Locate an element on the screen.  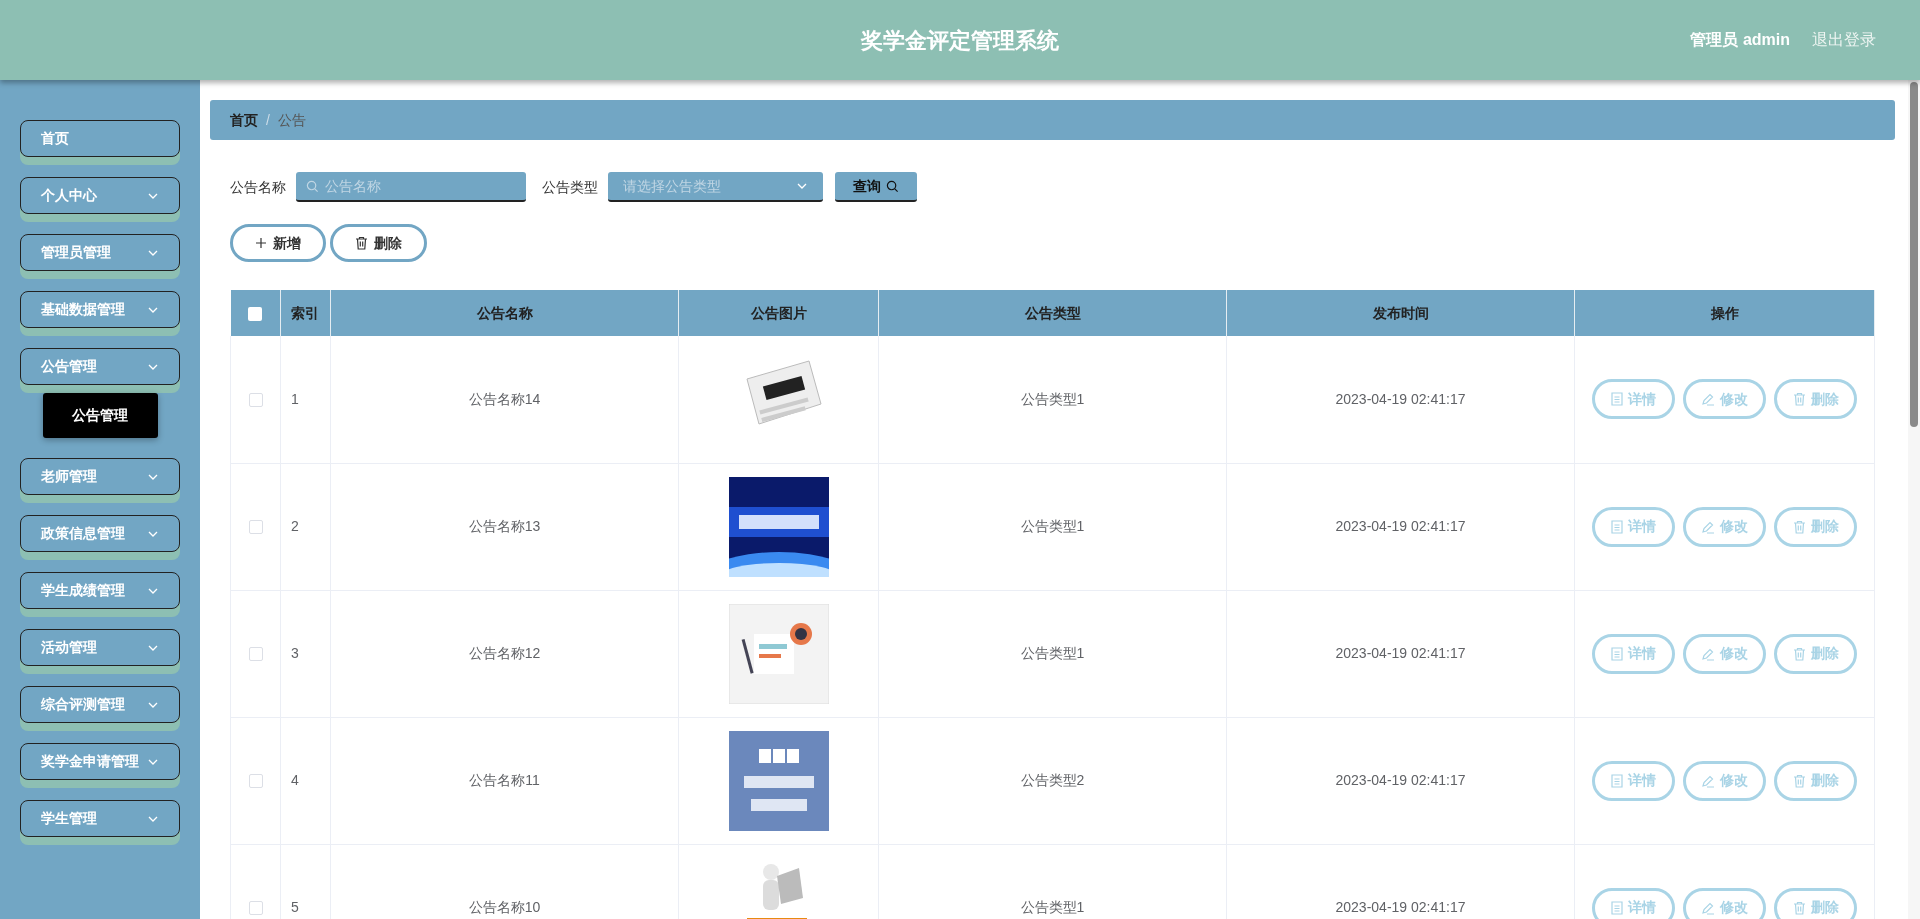
name-search-field: 公告名称 is located at coordinates (411, 187).